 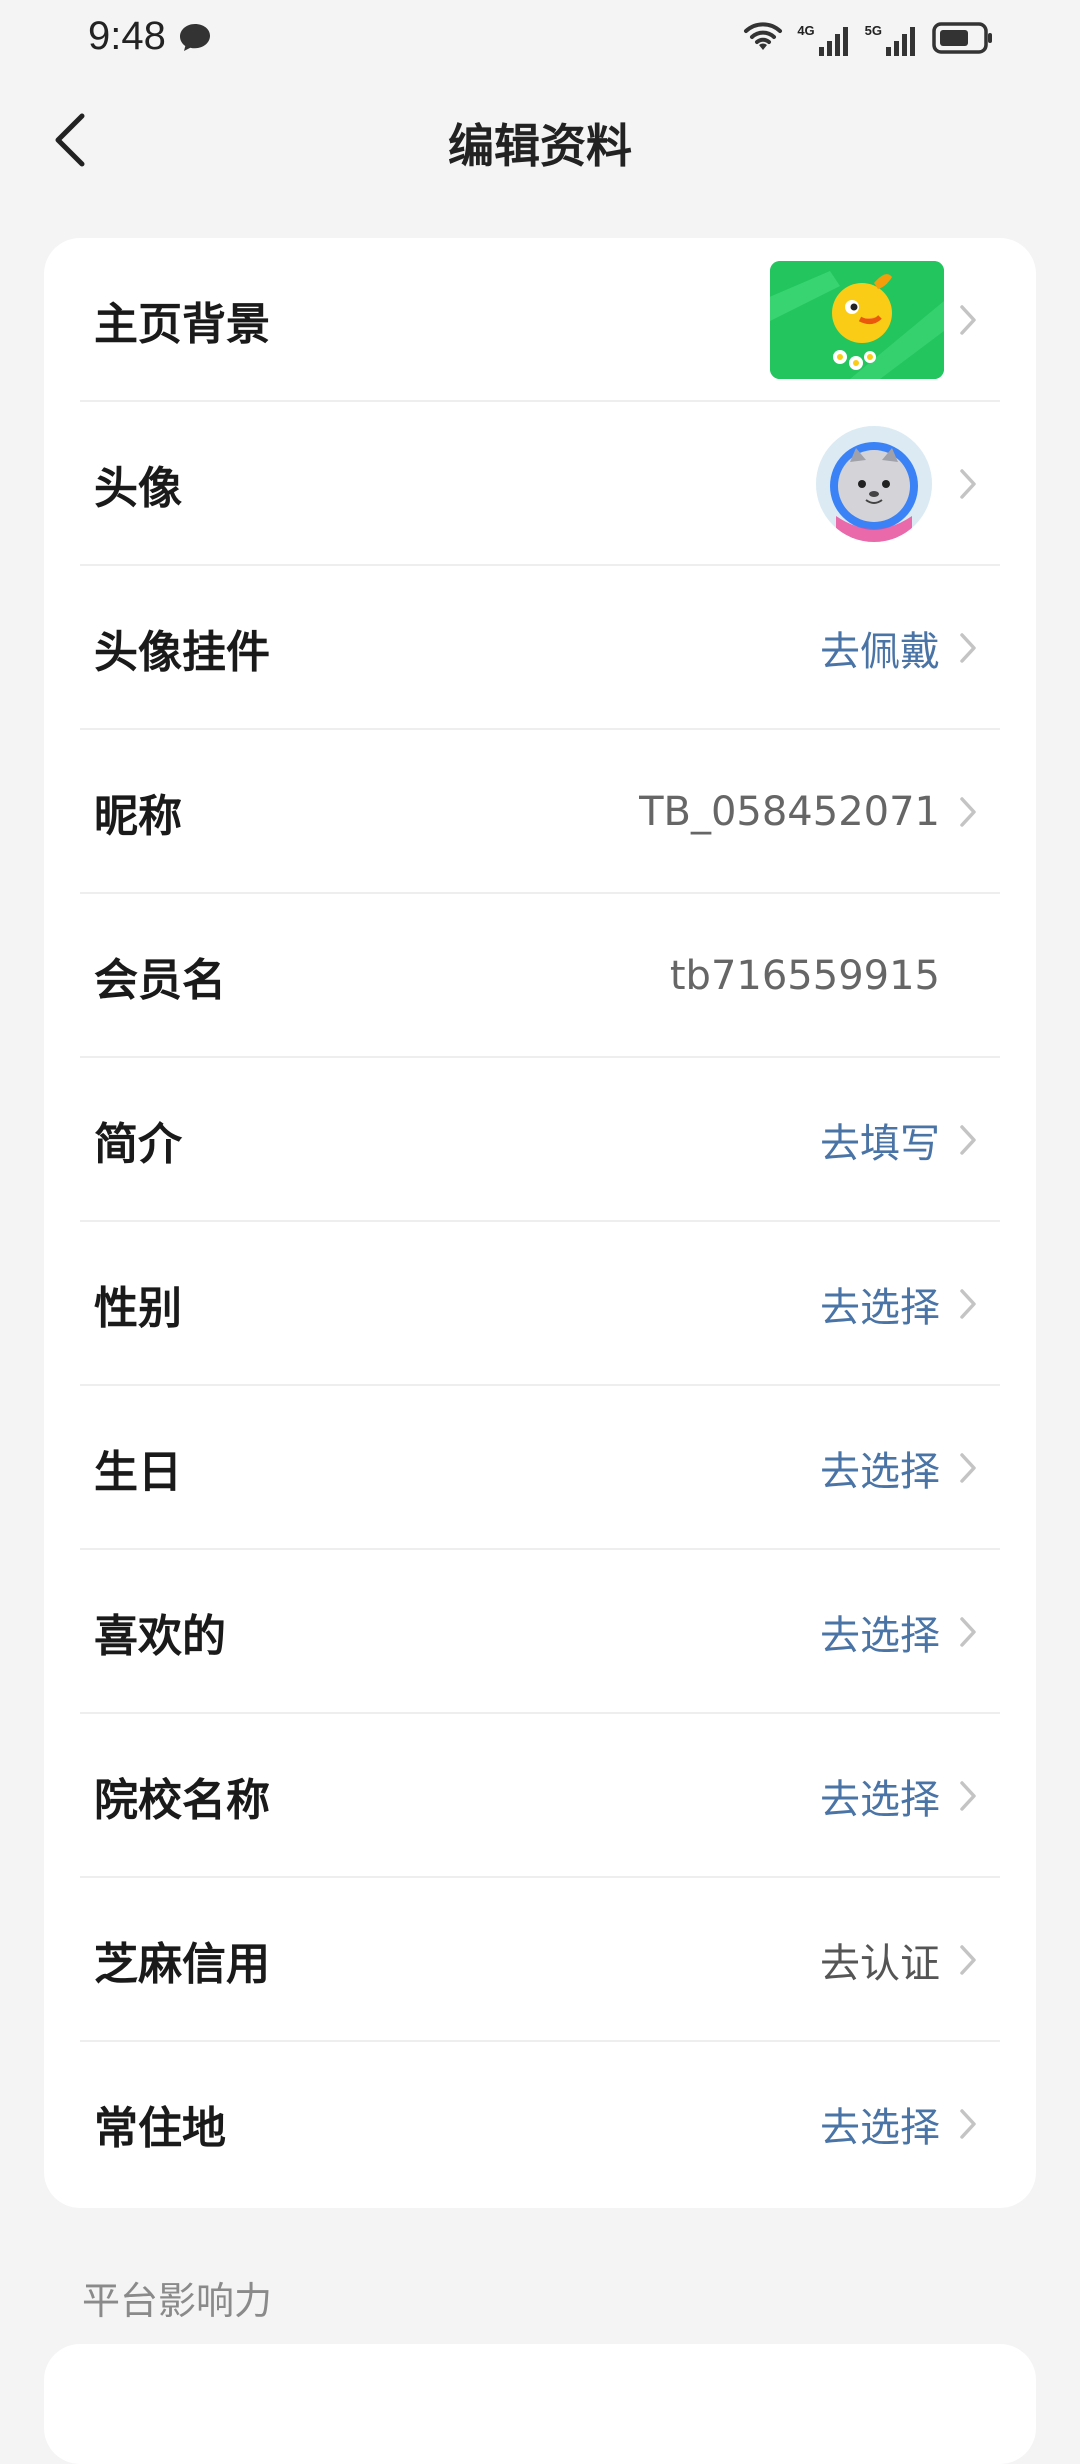 What do you see at coordinates (160, 980) in the screenshot?
I see `row-label: 会员名` at bounding box center [160, 980].